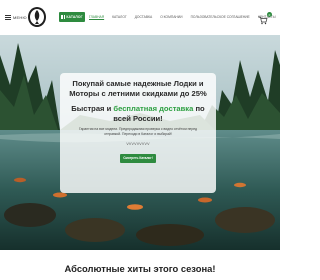 Image resolution: width=320 pixels, height=280 pixels. What do you see at coordinates (153, 108) in the screenshot?
I see `promo-subtitle-highlight: бесплатная доставка` at bounding box center [153, 108].